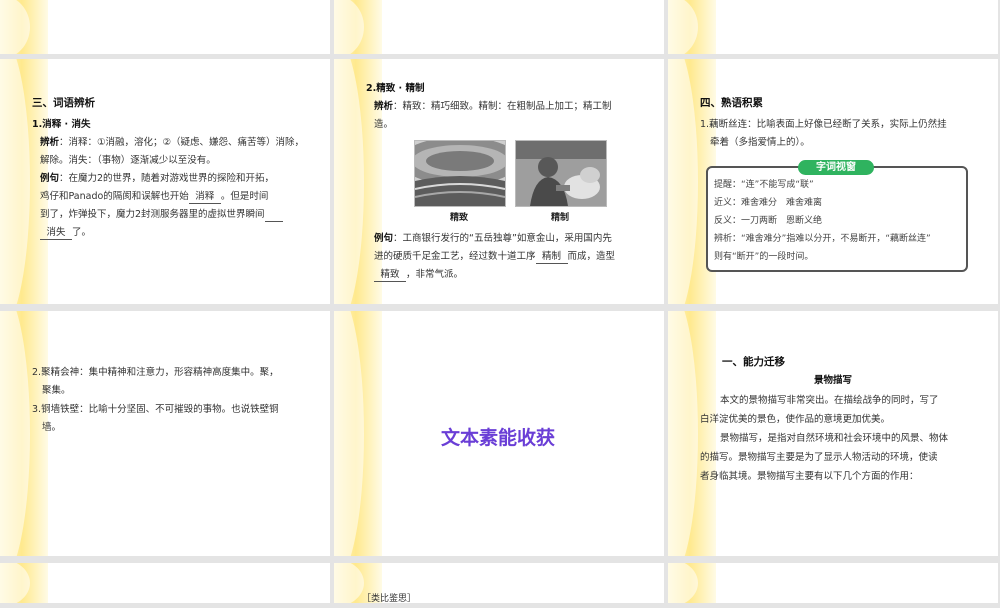  What do you see at coordinates (56, 233) in the screenshot?
I see `answer-blank: 消失` at bounding box center [56, 233].